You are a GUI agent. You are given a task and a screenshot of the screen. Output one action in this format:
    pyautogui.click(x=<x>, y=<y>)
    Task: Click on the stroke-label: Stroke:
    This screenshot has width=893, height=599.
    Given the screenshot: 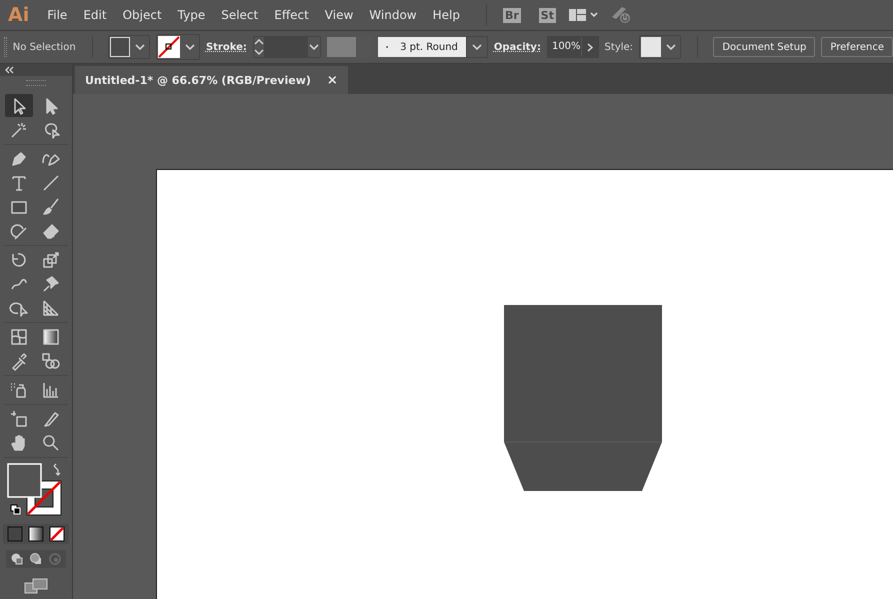 What is the action you would take?
    pyautogui.click(x=226, y=47)
    